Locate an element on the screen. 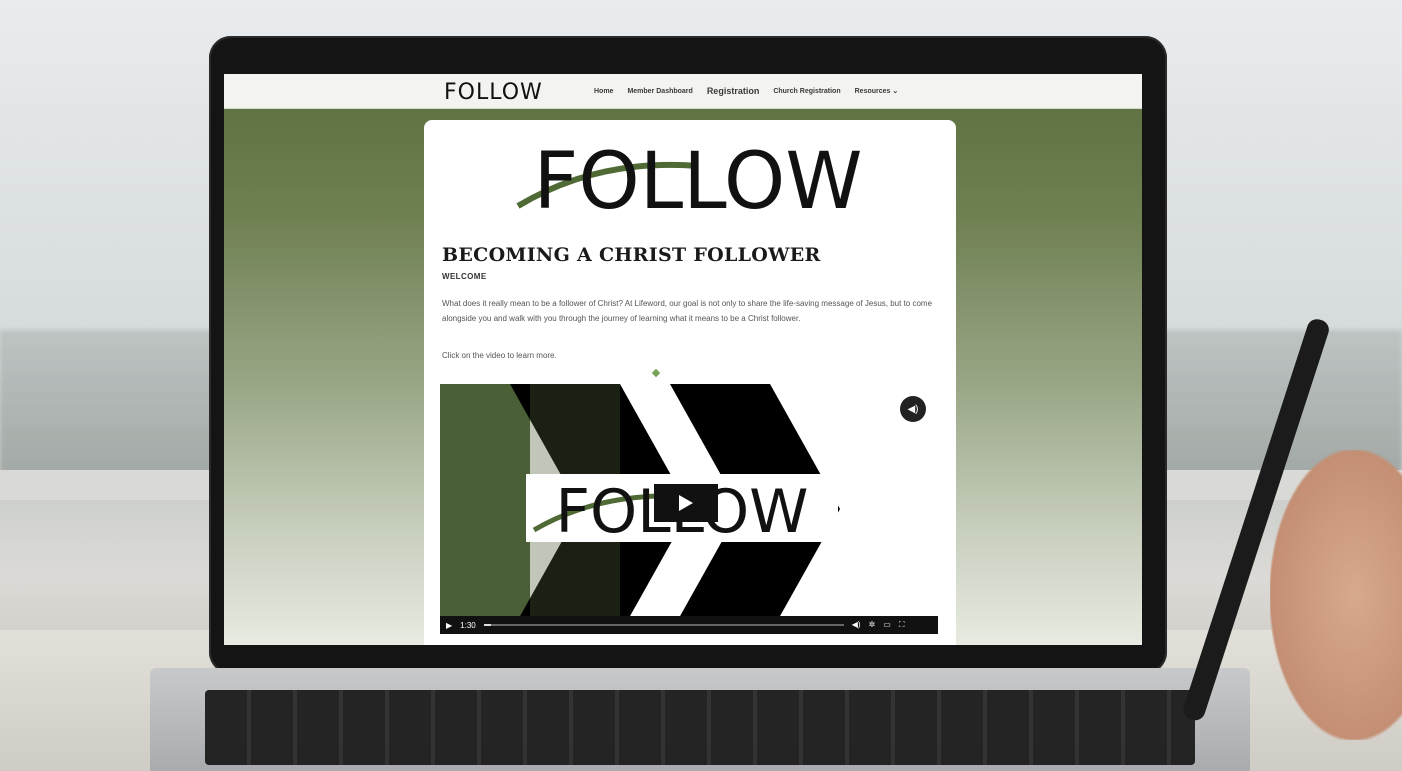 The image size is (1402, 771). page-title: BECOMING A CHRIST FOLLOWER is located at coordinates (631, 255).